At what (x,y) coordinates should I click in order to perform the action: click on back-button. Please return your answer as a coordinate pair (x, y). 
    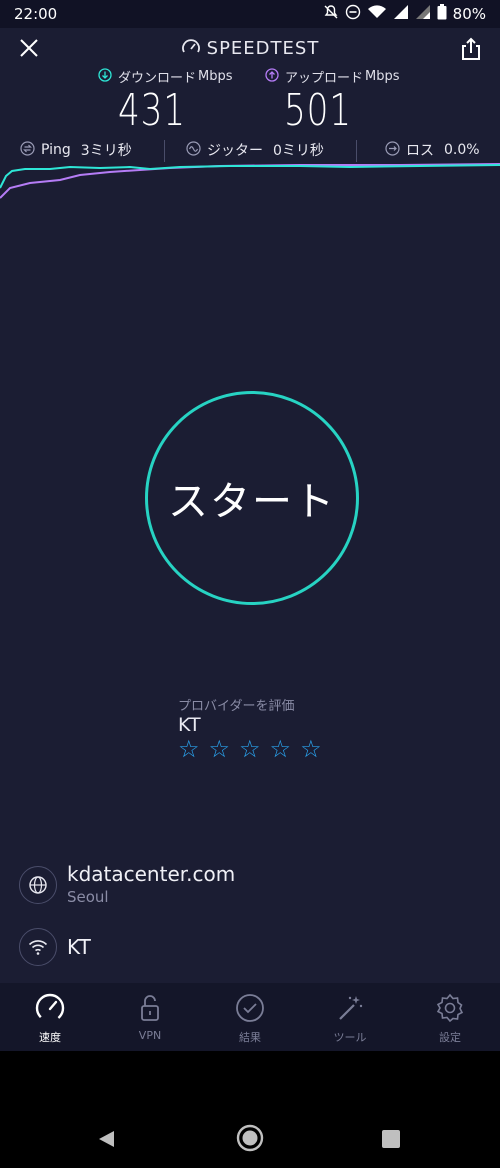
    Looking at the image, I should click on (107, 1141).